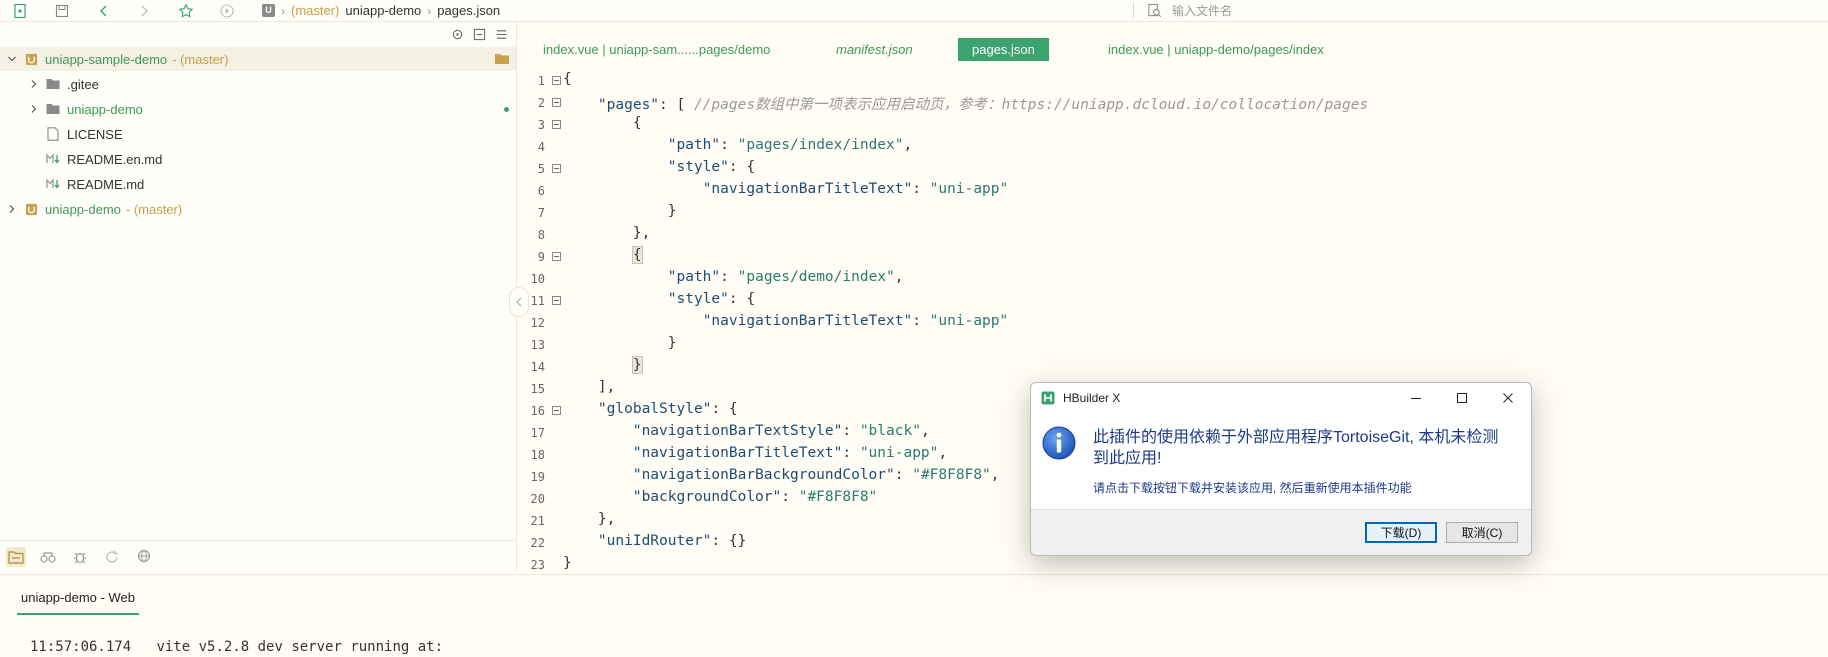  What do you see at coordinates (112, 557) in the screenshot?
I see `refresh-icon` at bounding box center [112, 557].